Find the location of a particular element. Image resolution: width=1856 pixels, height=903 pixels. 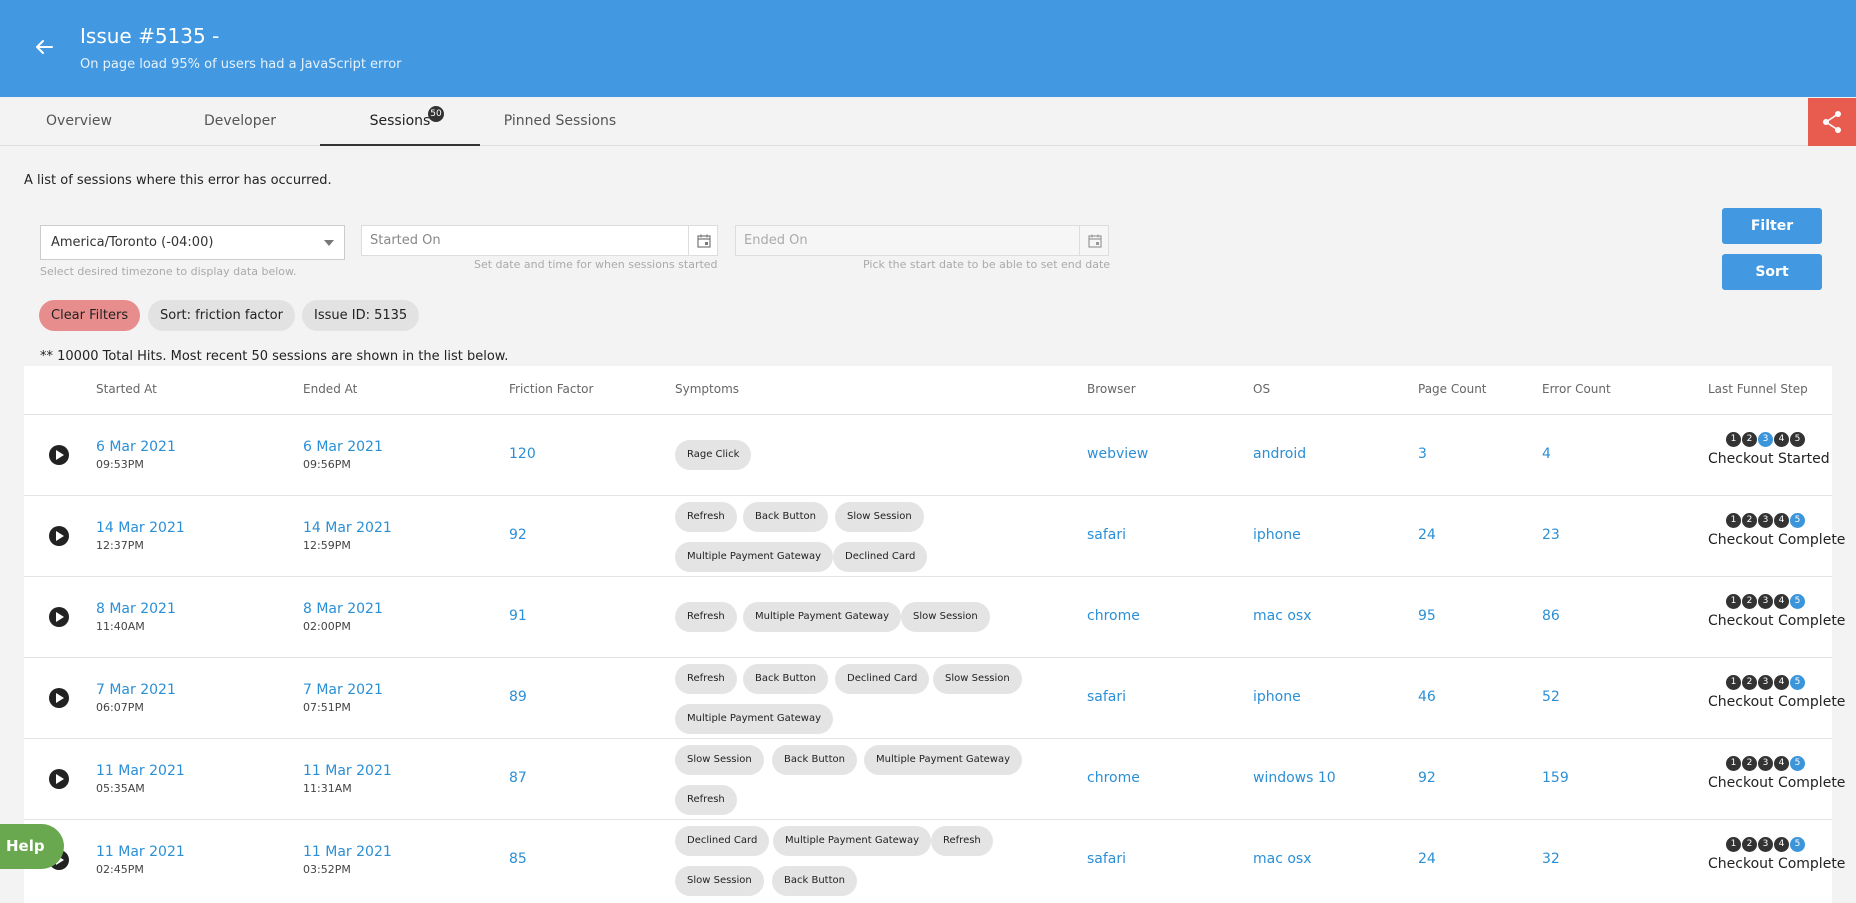

error-count-value: 32 is located at coordinates (1551, 859).